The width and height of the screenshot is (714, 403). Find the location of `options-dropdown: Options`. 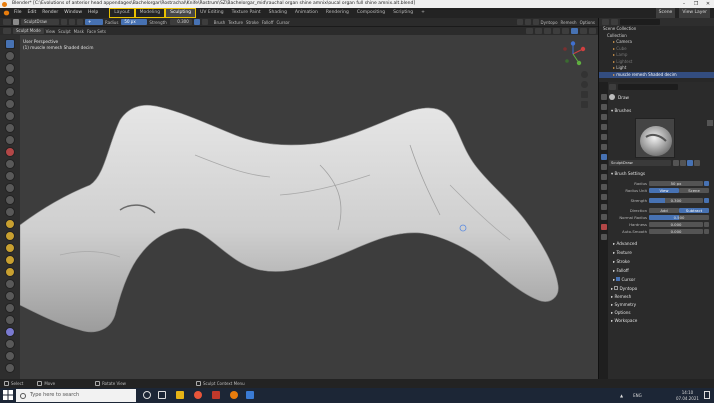

options-dropdown: Options is located at coordinates (587, 22).